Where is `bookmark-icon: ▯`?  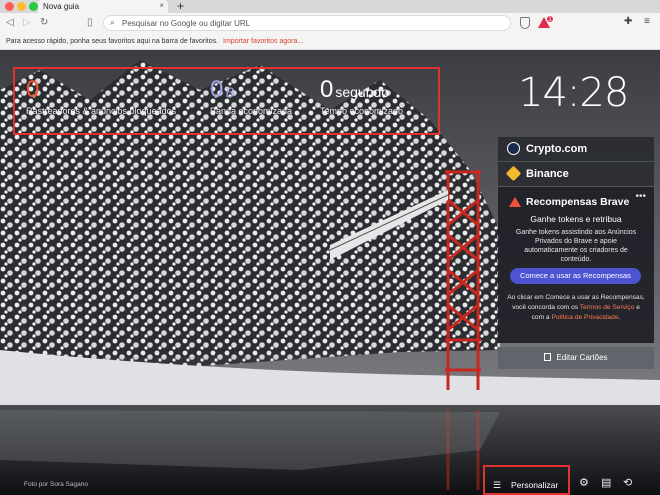 bookmark-icon: ▯ is located at coordinates (90, 23).